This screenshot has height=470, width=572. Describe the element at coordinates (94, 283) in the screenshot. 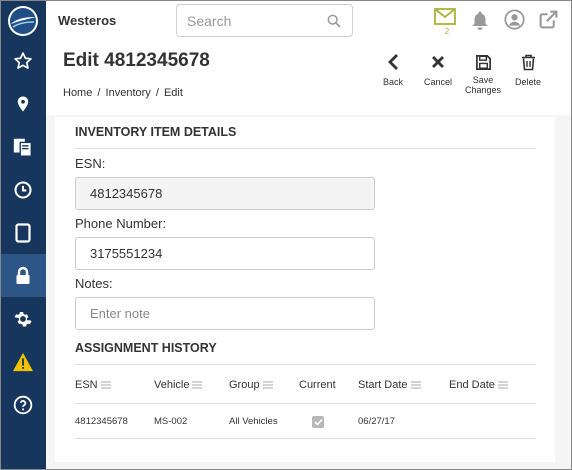

I see `notes-label: Notes:` at that location.